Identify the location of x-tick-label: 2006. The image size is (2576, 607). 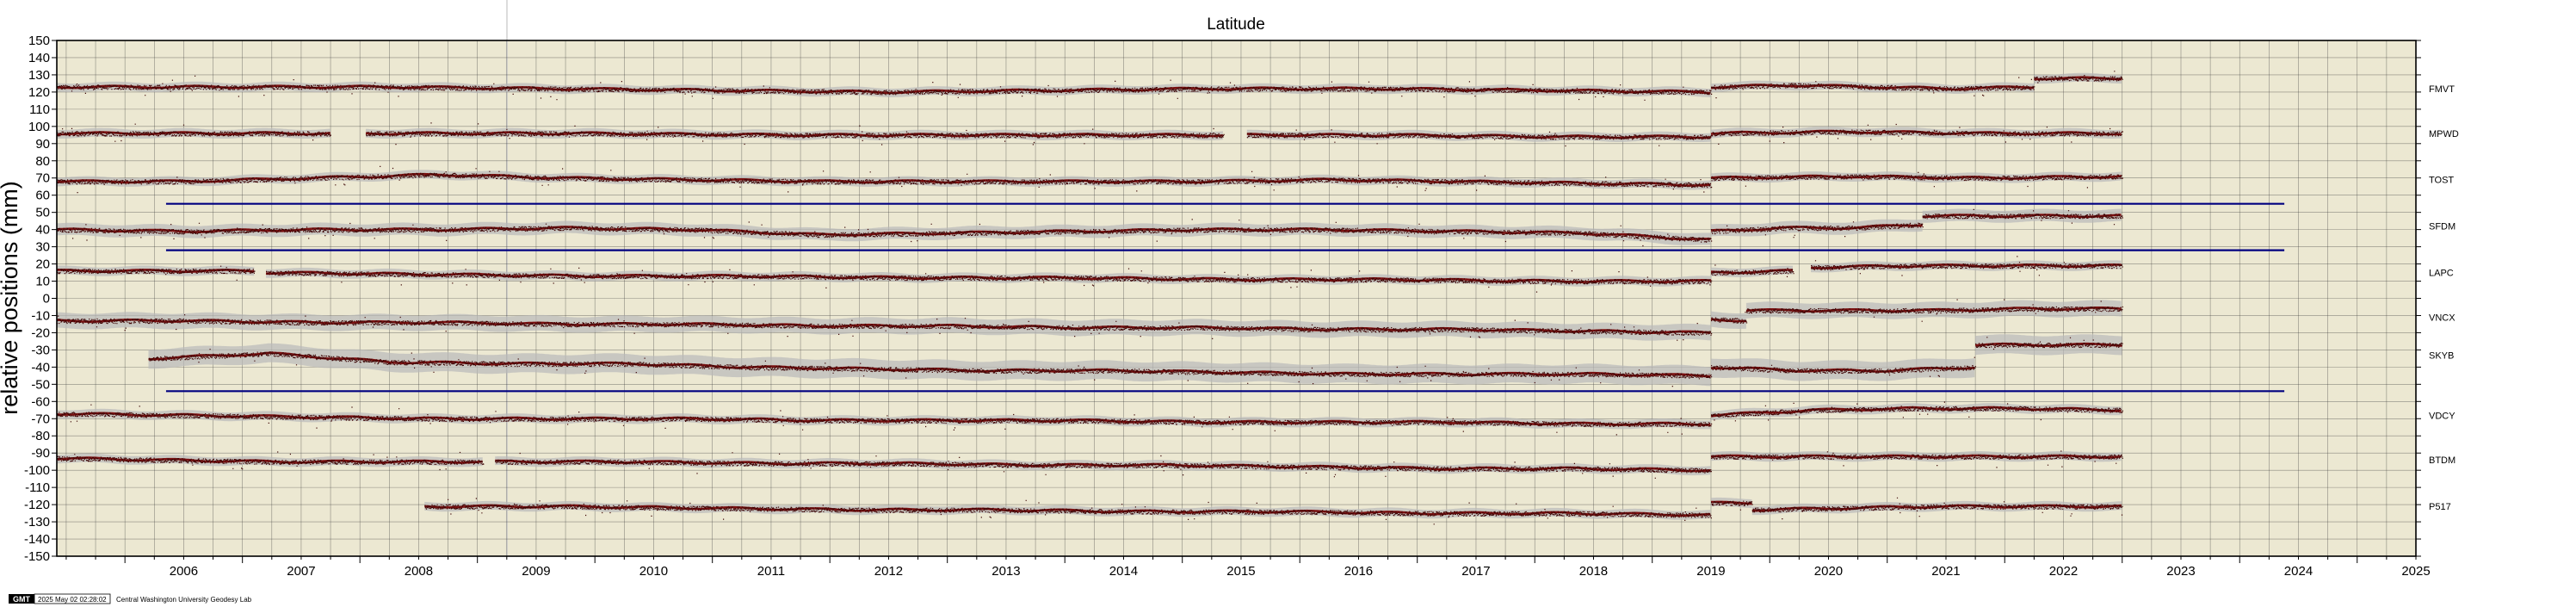
(184, 571).